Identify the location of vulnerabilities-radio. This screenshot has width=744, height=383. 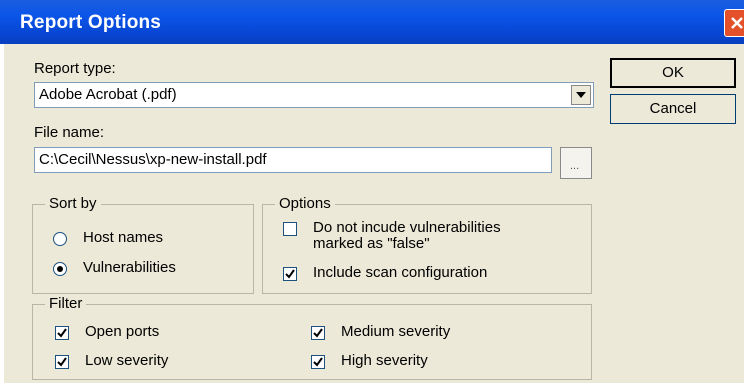
(60, 269).